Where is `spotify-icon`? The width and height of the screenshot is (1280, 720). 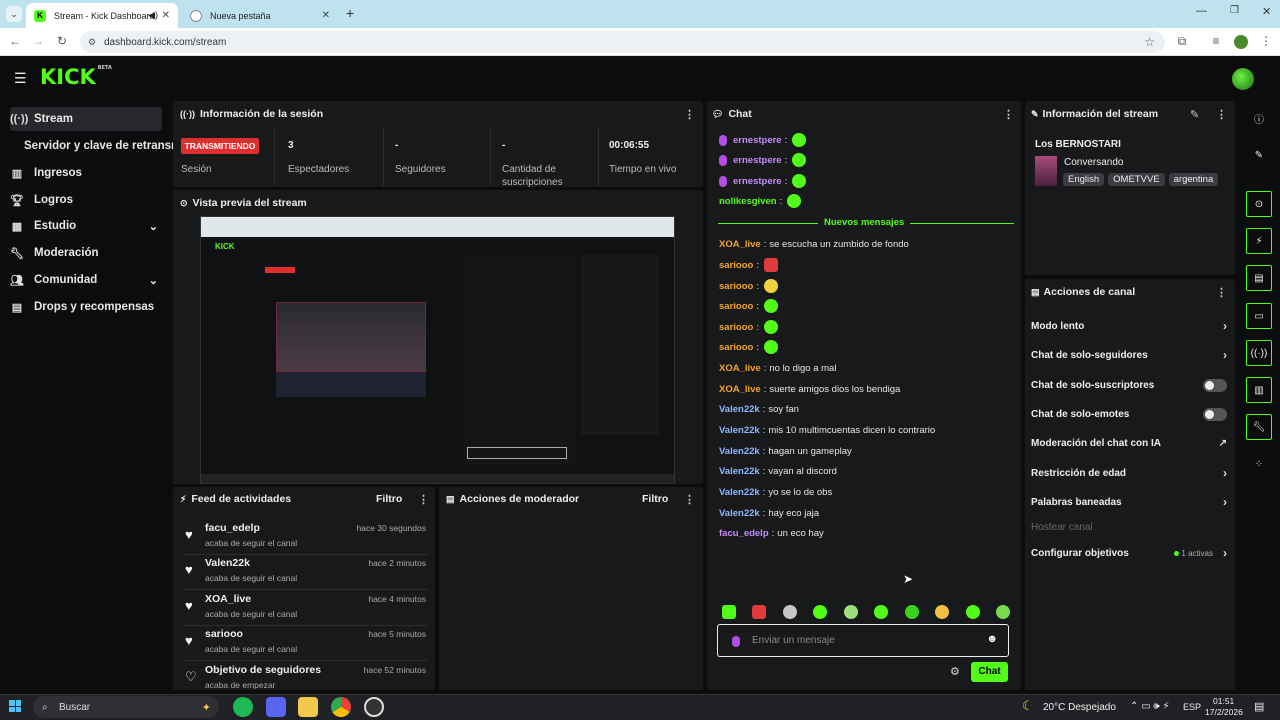
spotify-icon is located at coordinates (243, 707).